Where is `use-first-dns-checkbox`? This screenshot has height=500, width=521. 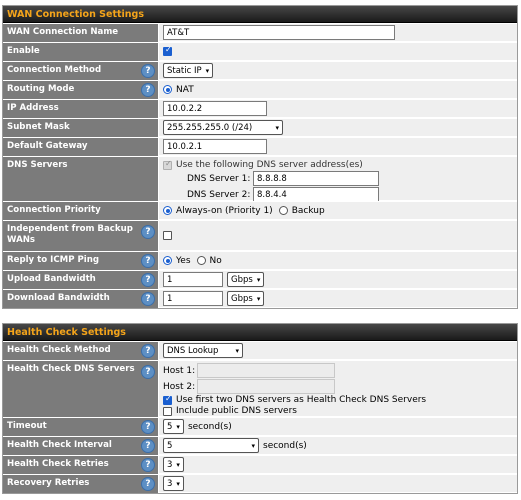 use-first-dns-checkbox is located at coordinates (167, 399).